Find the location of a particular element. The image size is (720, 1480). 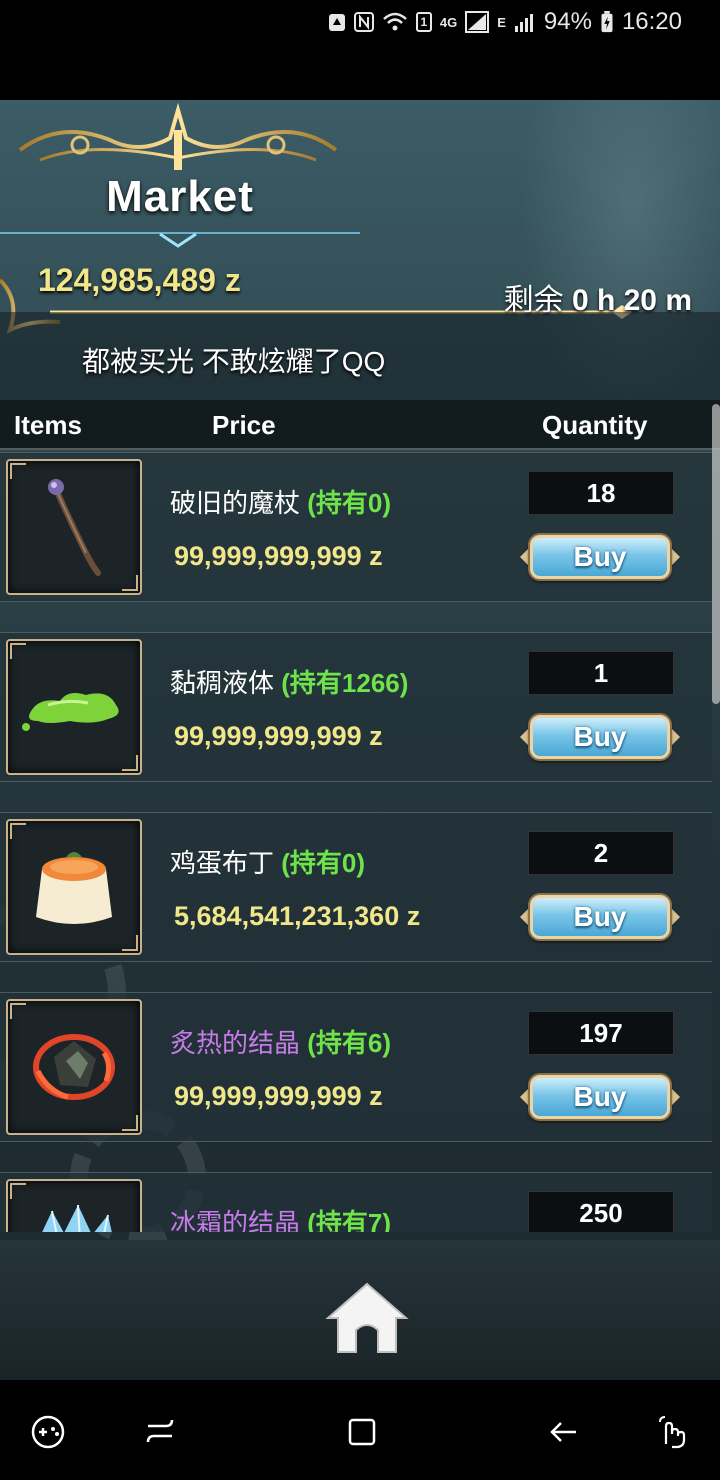

list-item: 破旧的魔杖 (持有0) 99,999,999,999 z 18 Buy is located at coordinates (356, 527).